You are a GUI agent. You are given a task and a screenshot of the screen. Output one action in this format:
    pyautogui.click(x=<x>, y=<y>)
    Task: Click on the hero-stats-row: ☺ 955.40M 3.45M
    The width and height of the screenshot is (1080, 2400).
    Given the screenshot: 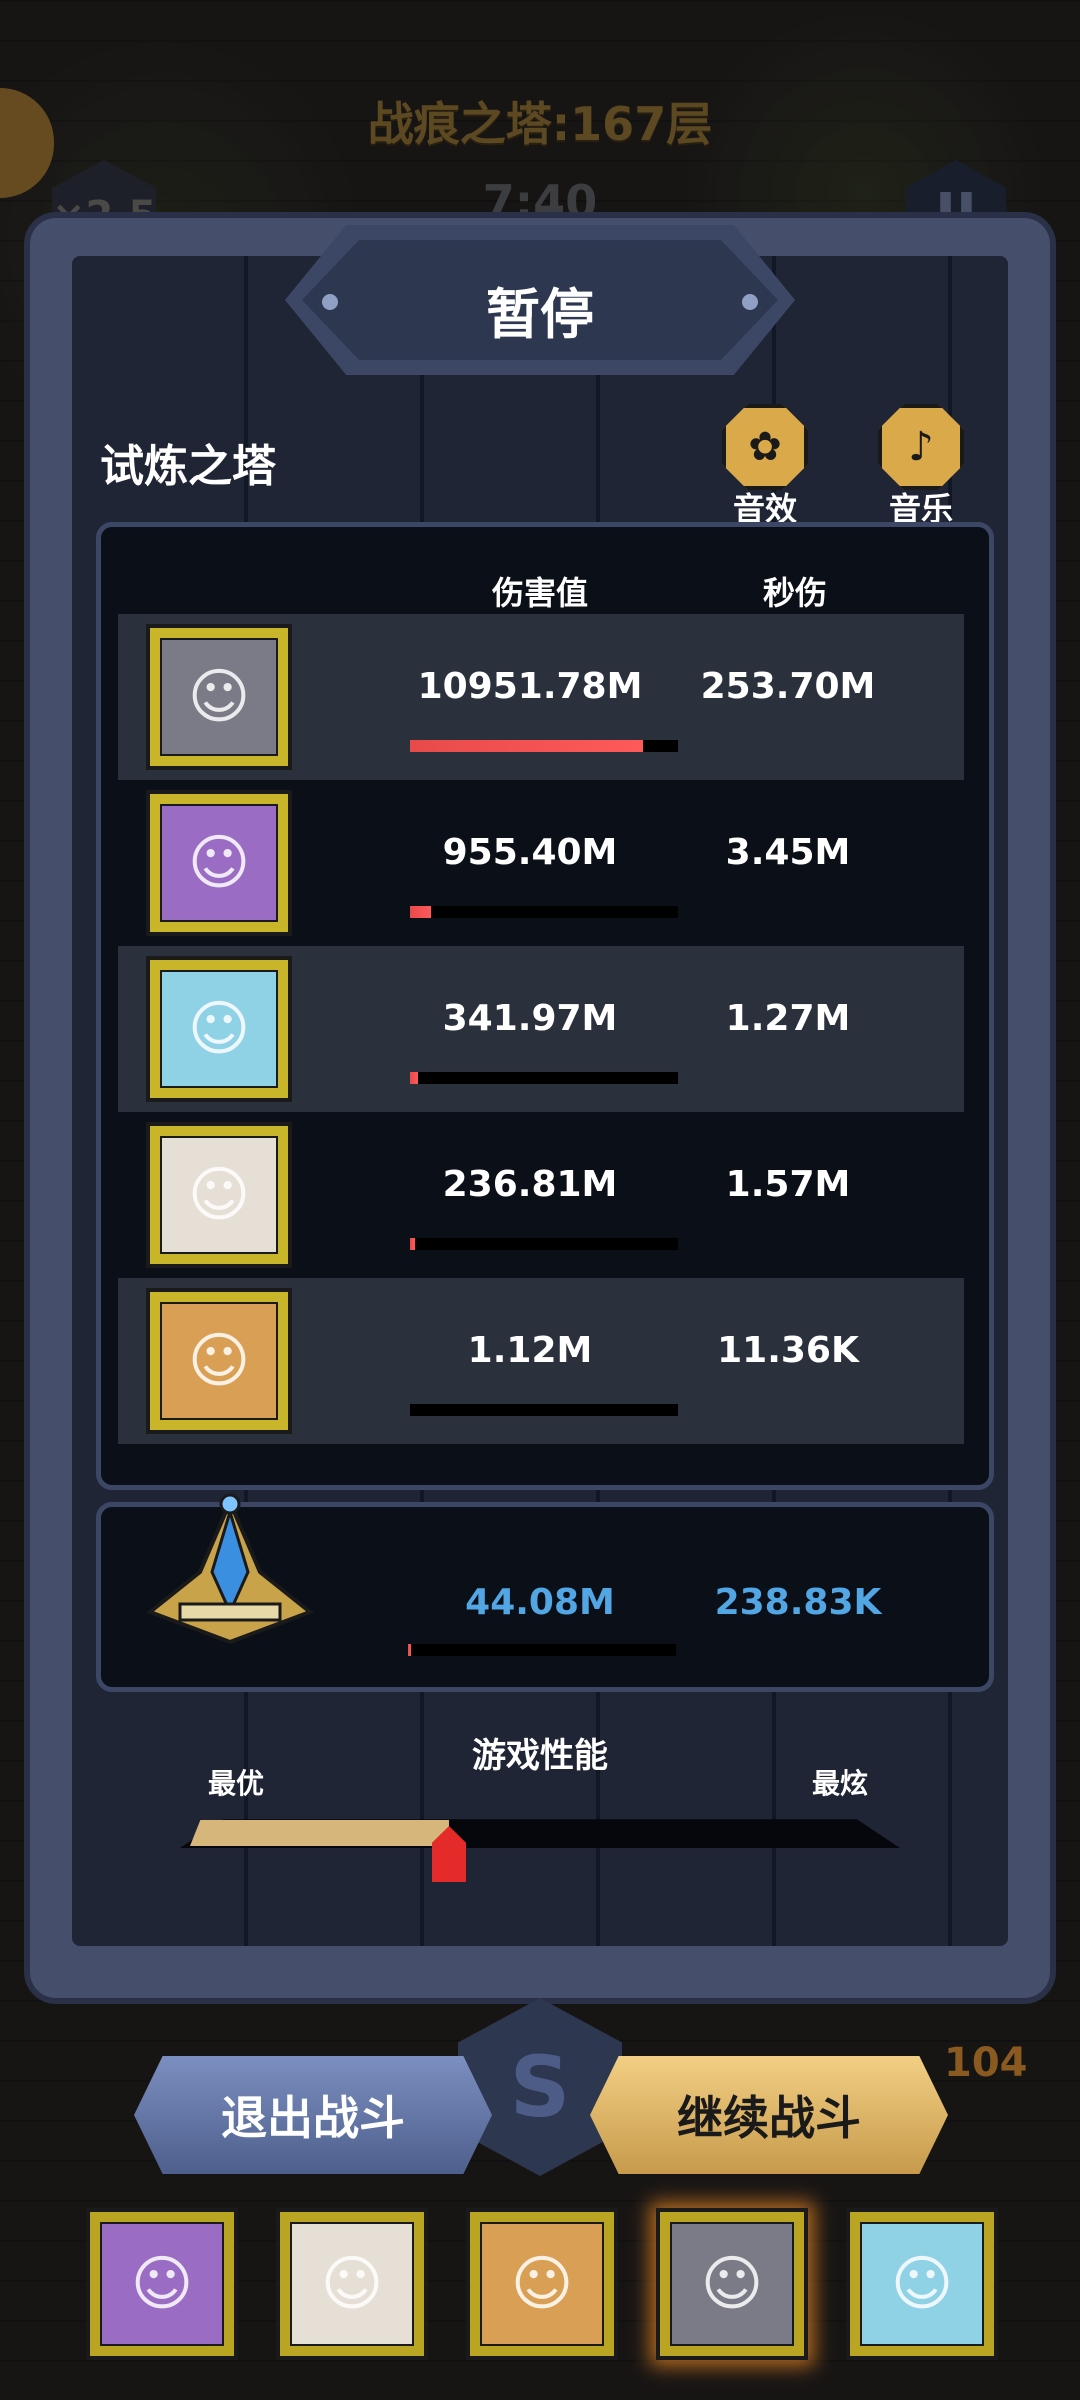 What is the action you would take?
    pyautogui.click(x=541, y=863)
    